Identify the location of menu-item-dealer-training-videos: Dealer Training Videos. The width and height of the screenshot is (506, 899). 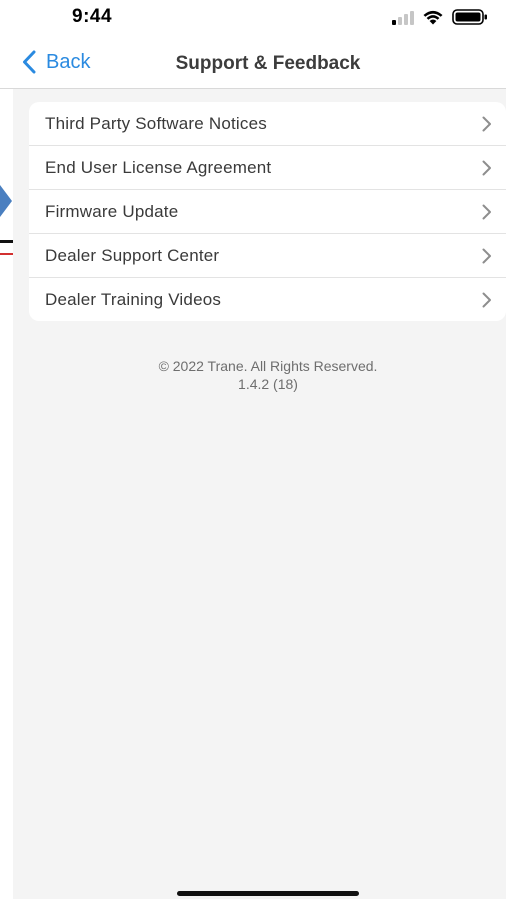
(267, 299).